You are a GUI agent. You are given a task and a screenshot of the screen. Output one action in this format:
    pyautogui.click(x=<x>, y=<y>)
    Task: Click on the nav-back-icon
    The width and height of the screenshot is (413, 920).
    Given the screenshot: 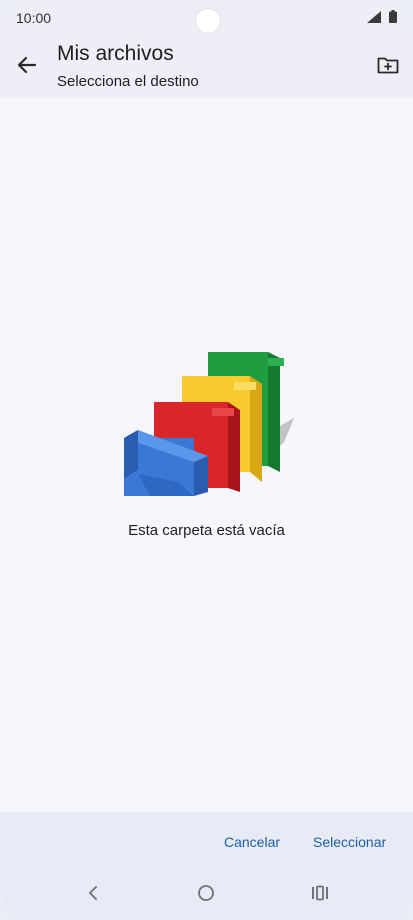 What is the action you would take?
    pyautogui.click(x=93, y=895)
    